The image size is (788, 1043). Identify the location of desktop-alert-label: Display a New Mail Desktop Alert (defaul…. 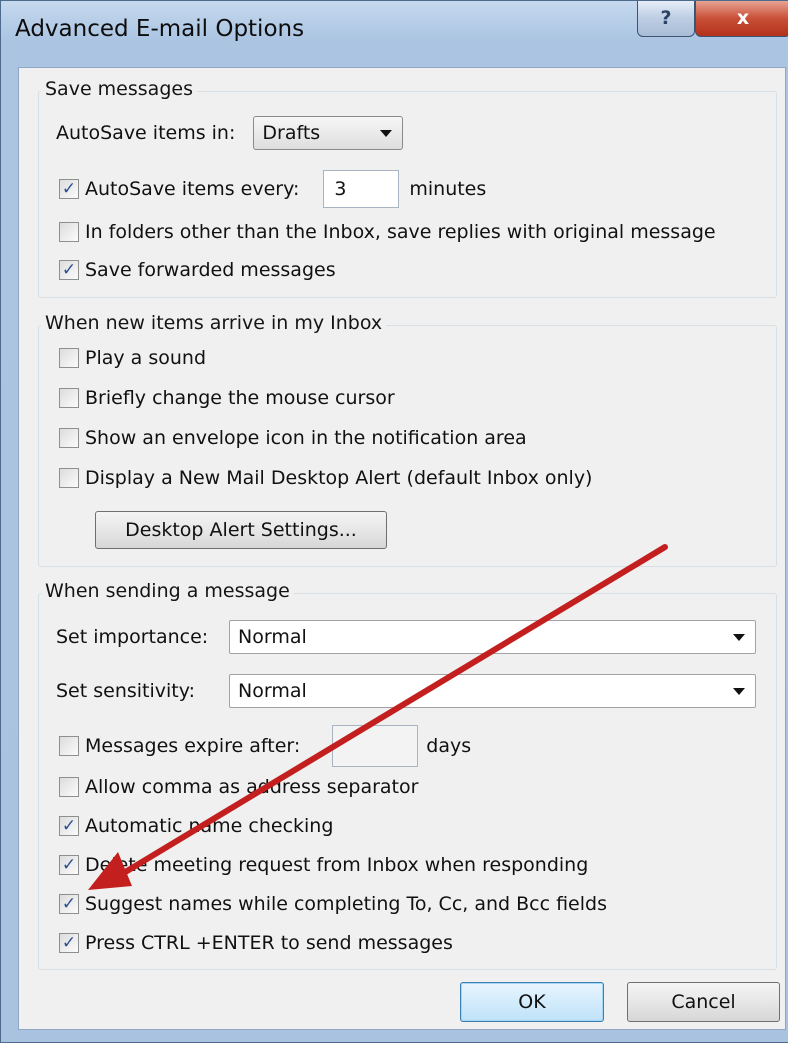
(339, 478).